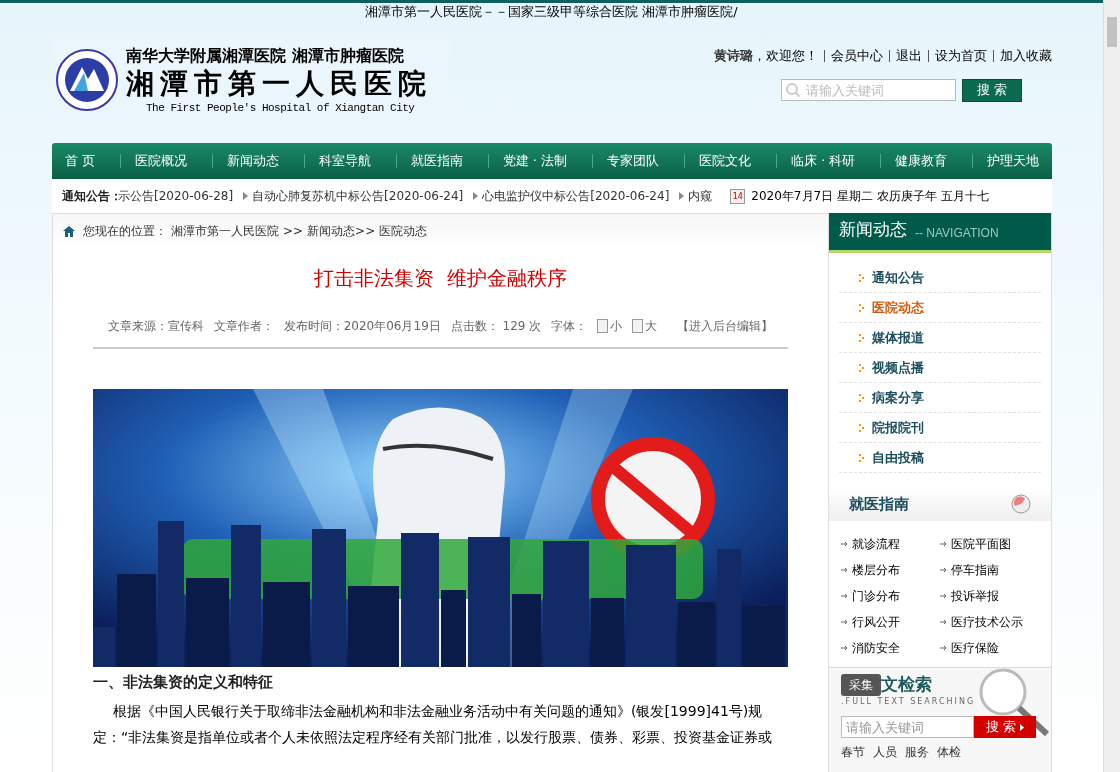 The width and height of the screenshot is (1120, 772). What do you see at coordinates (957, 233) in the screenshot?
I see `side-nav-subtitle: -- NAVIGATION` at bounding box center [957, 233].